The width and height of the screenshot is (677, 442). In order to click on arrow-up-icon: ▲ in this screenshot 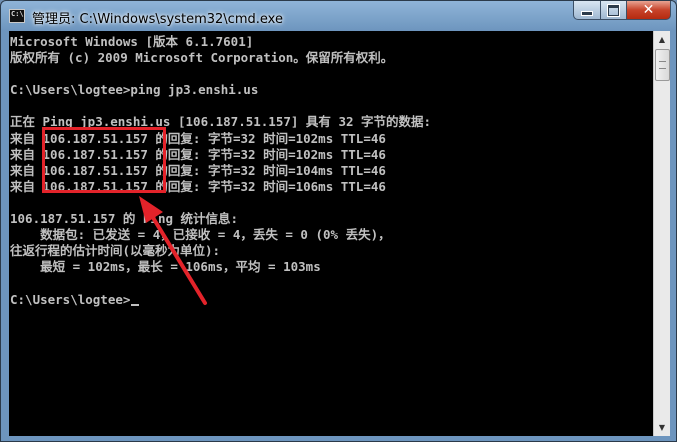, I will do `click(662, 39)`.